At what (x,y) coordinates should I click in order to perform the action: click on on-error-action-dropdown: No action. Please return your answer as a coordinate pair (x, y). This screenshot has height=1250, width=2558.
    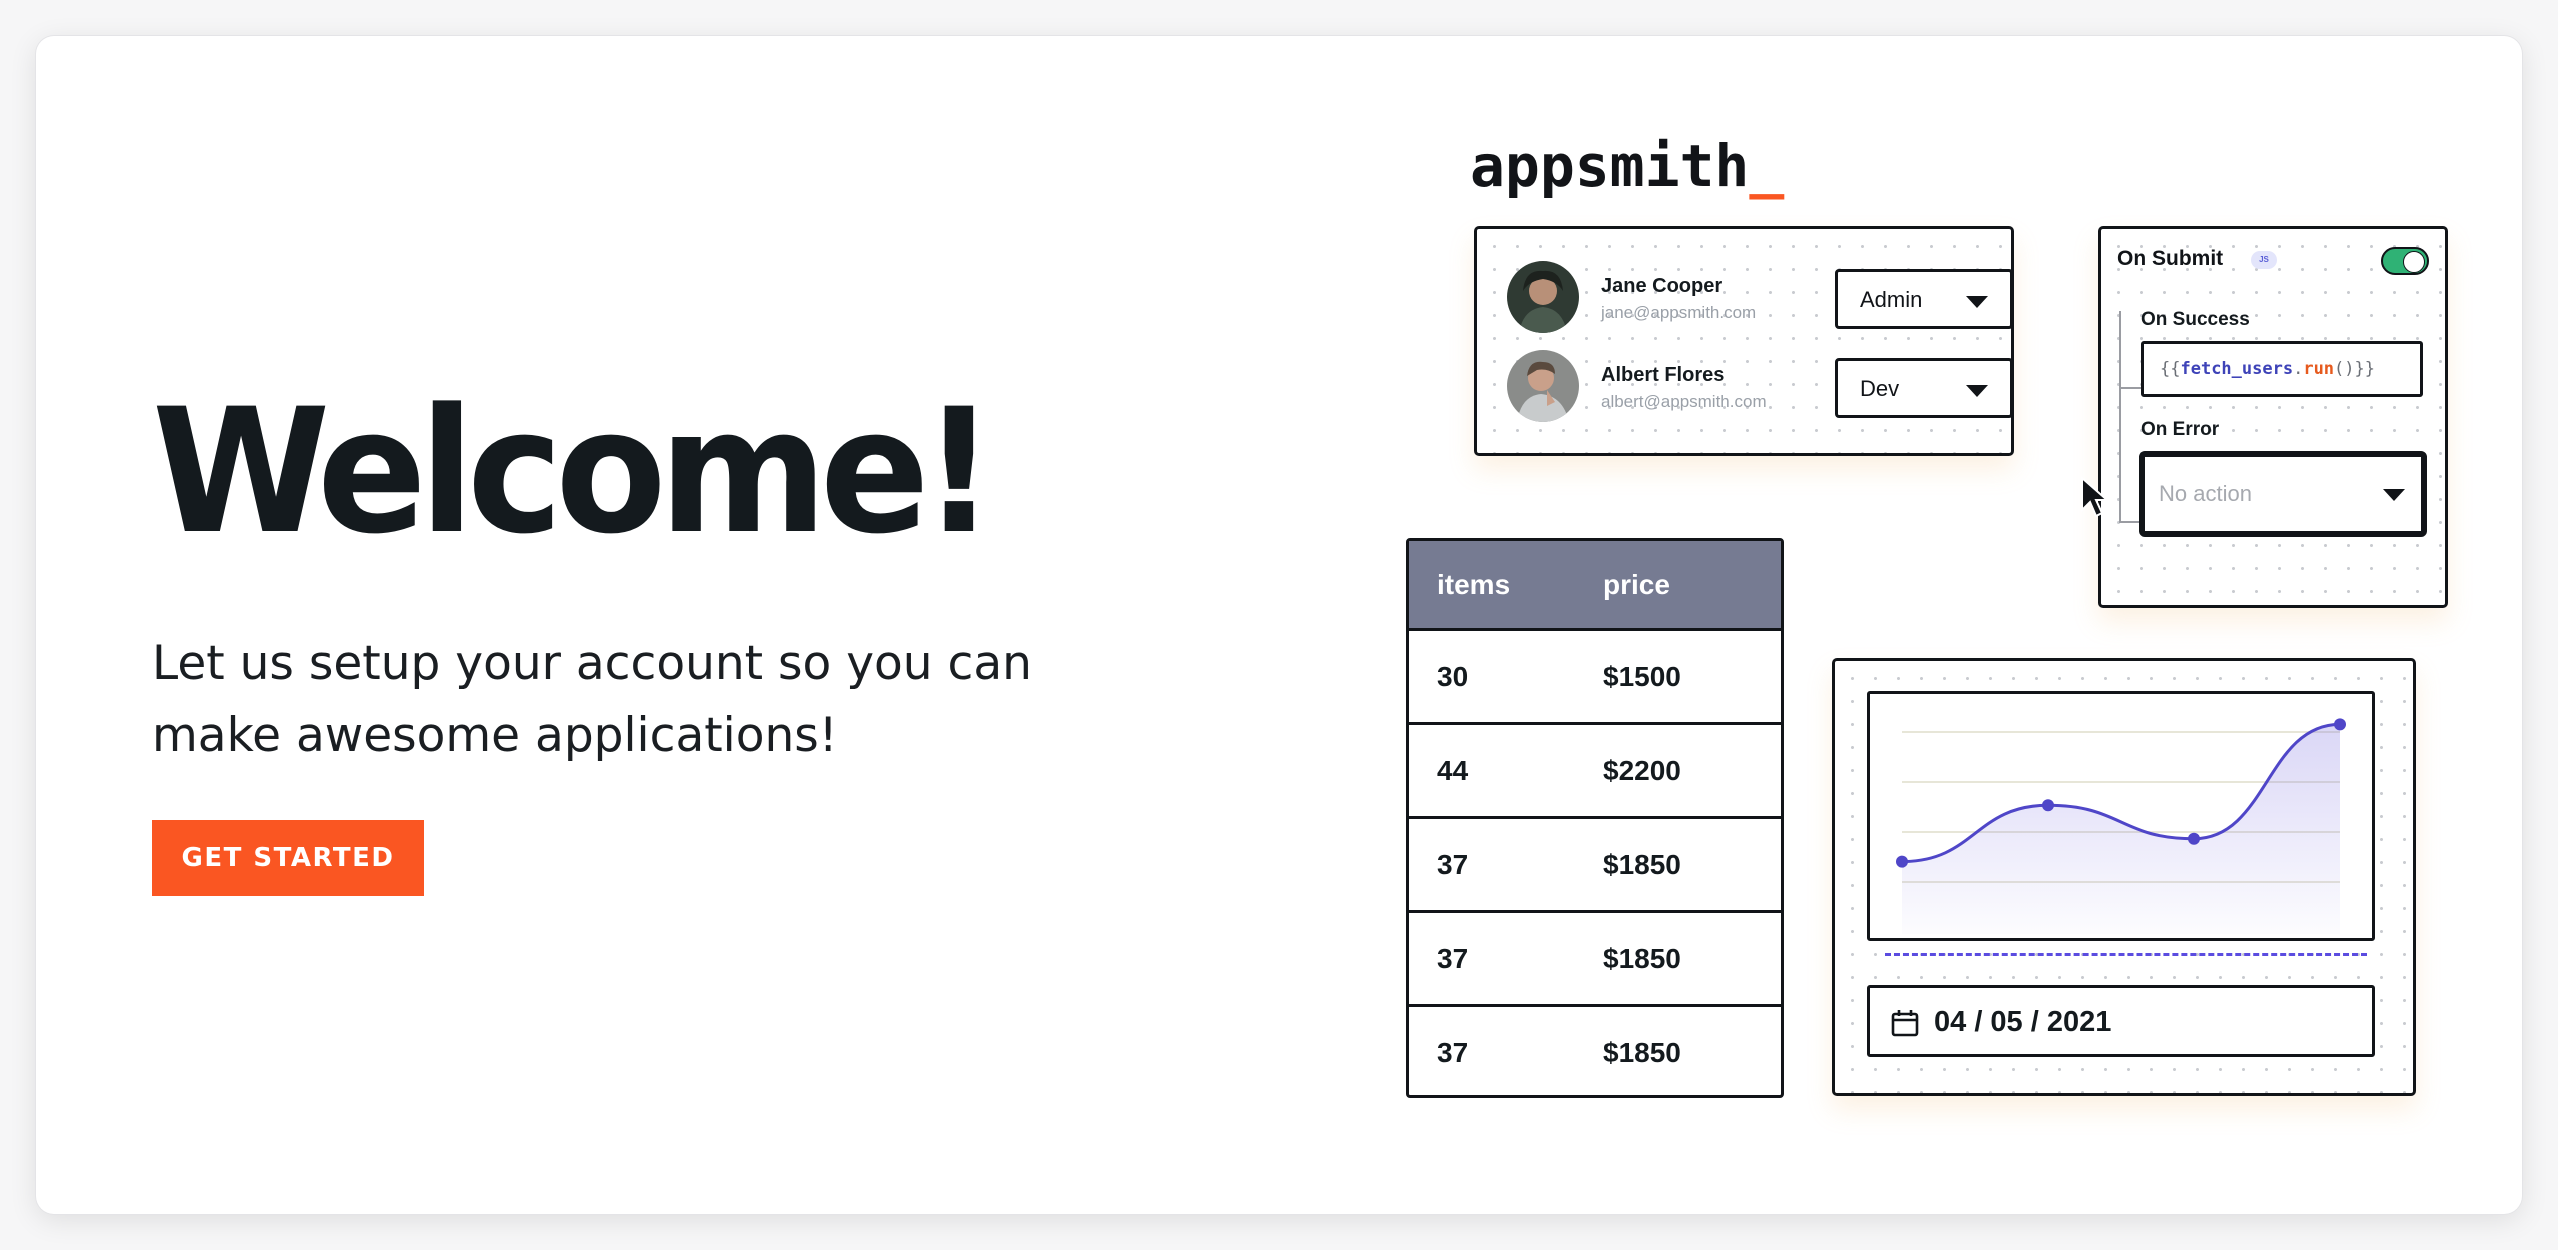
    Looking at the image, I should click on (2283, 494).